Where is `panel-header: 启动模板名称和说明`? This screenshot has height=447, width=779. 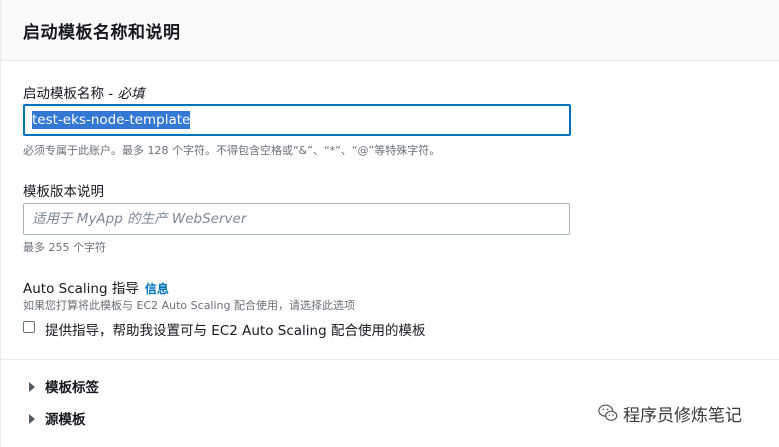
panel-header: 启动模板名称和说明 is located at coordinates (390, 30).